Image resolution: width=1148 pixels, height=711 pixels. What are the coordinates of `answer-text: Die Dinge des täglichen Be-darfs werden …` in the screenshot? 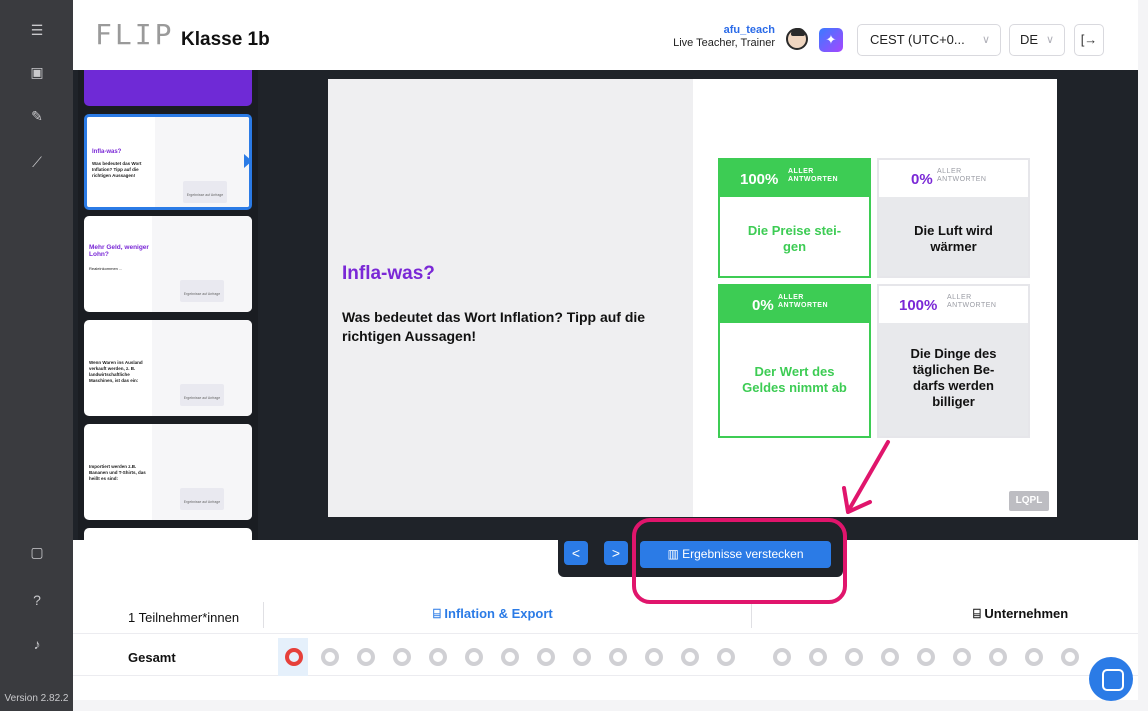 It's located at (953, 377).